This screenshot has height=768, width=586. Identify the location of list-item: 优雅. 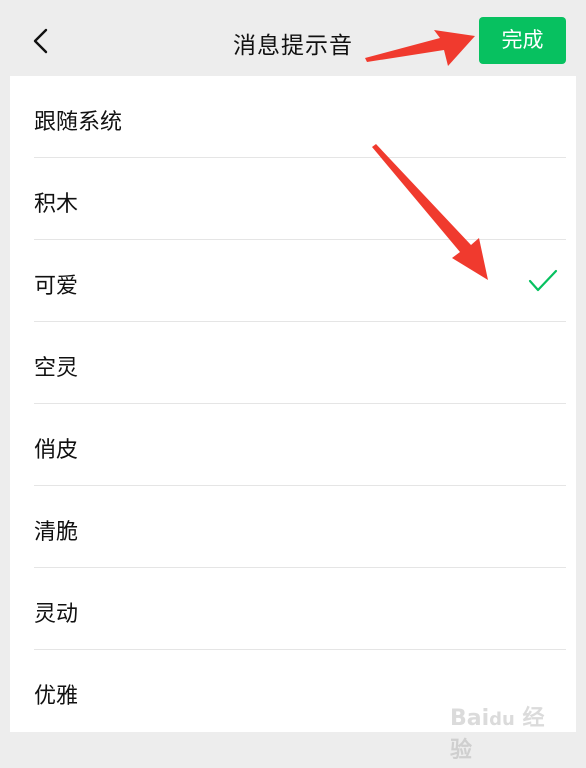
(293, 691).